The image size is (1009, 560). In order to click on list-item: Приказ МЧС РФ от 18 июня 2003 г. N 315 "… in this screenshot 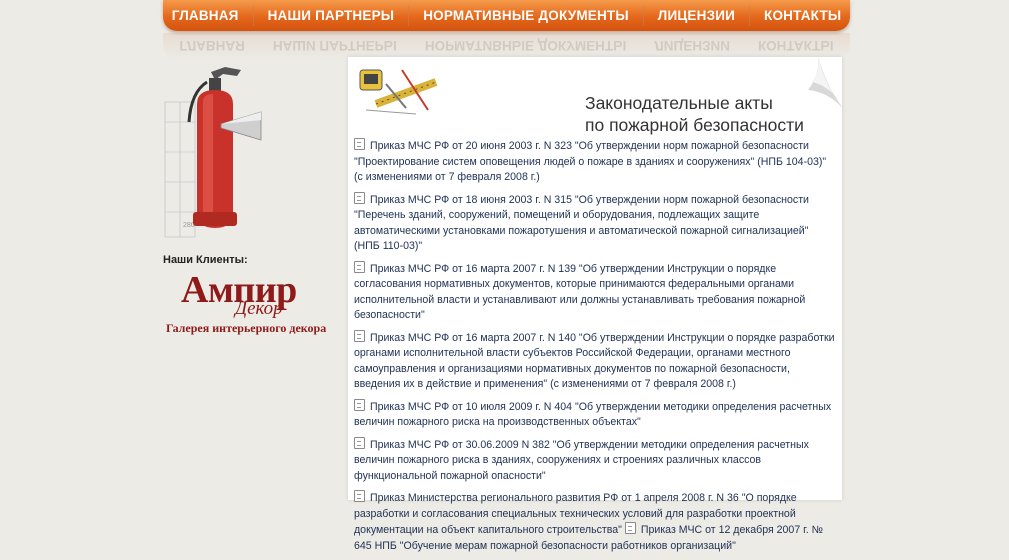, I will do `click(595, 223)`.